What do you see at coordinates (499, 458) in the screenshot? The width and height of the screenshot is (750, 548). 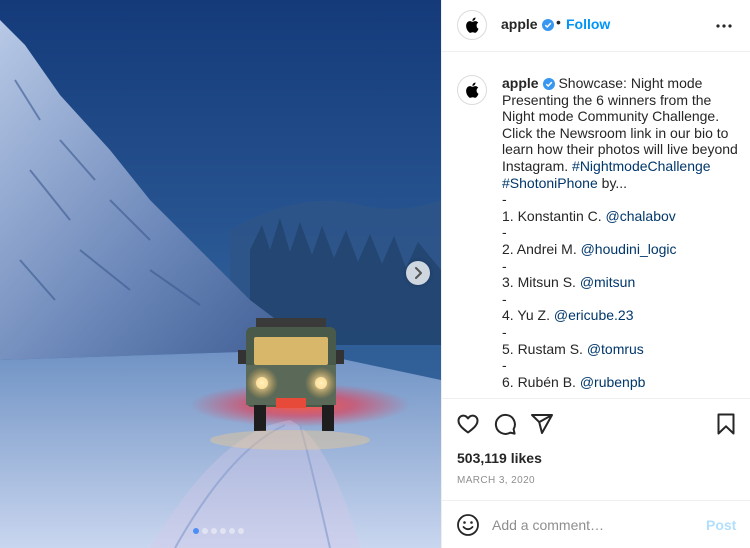 I see `likes-count: 503,119 likes` at bounding box center [499, 458].